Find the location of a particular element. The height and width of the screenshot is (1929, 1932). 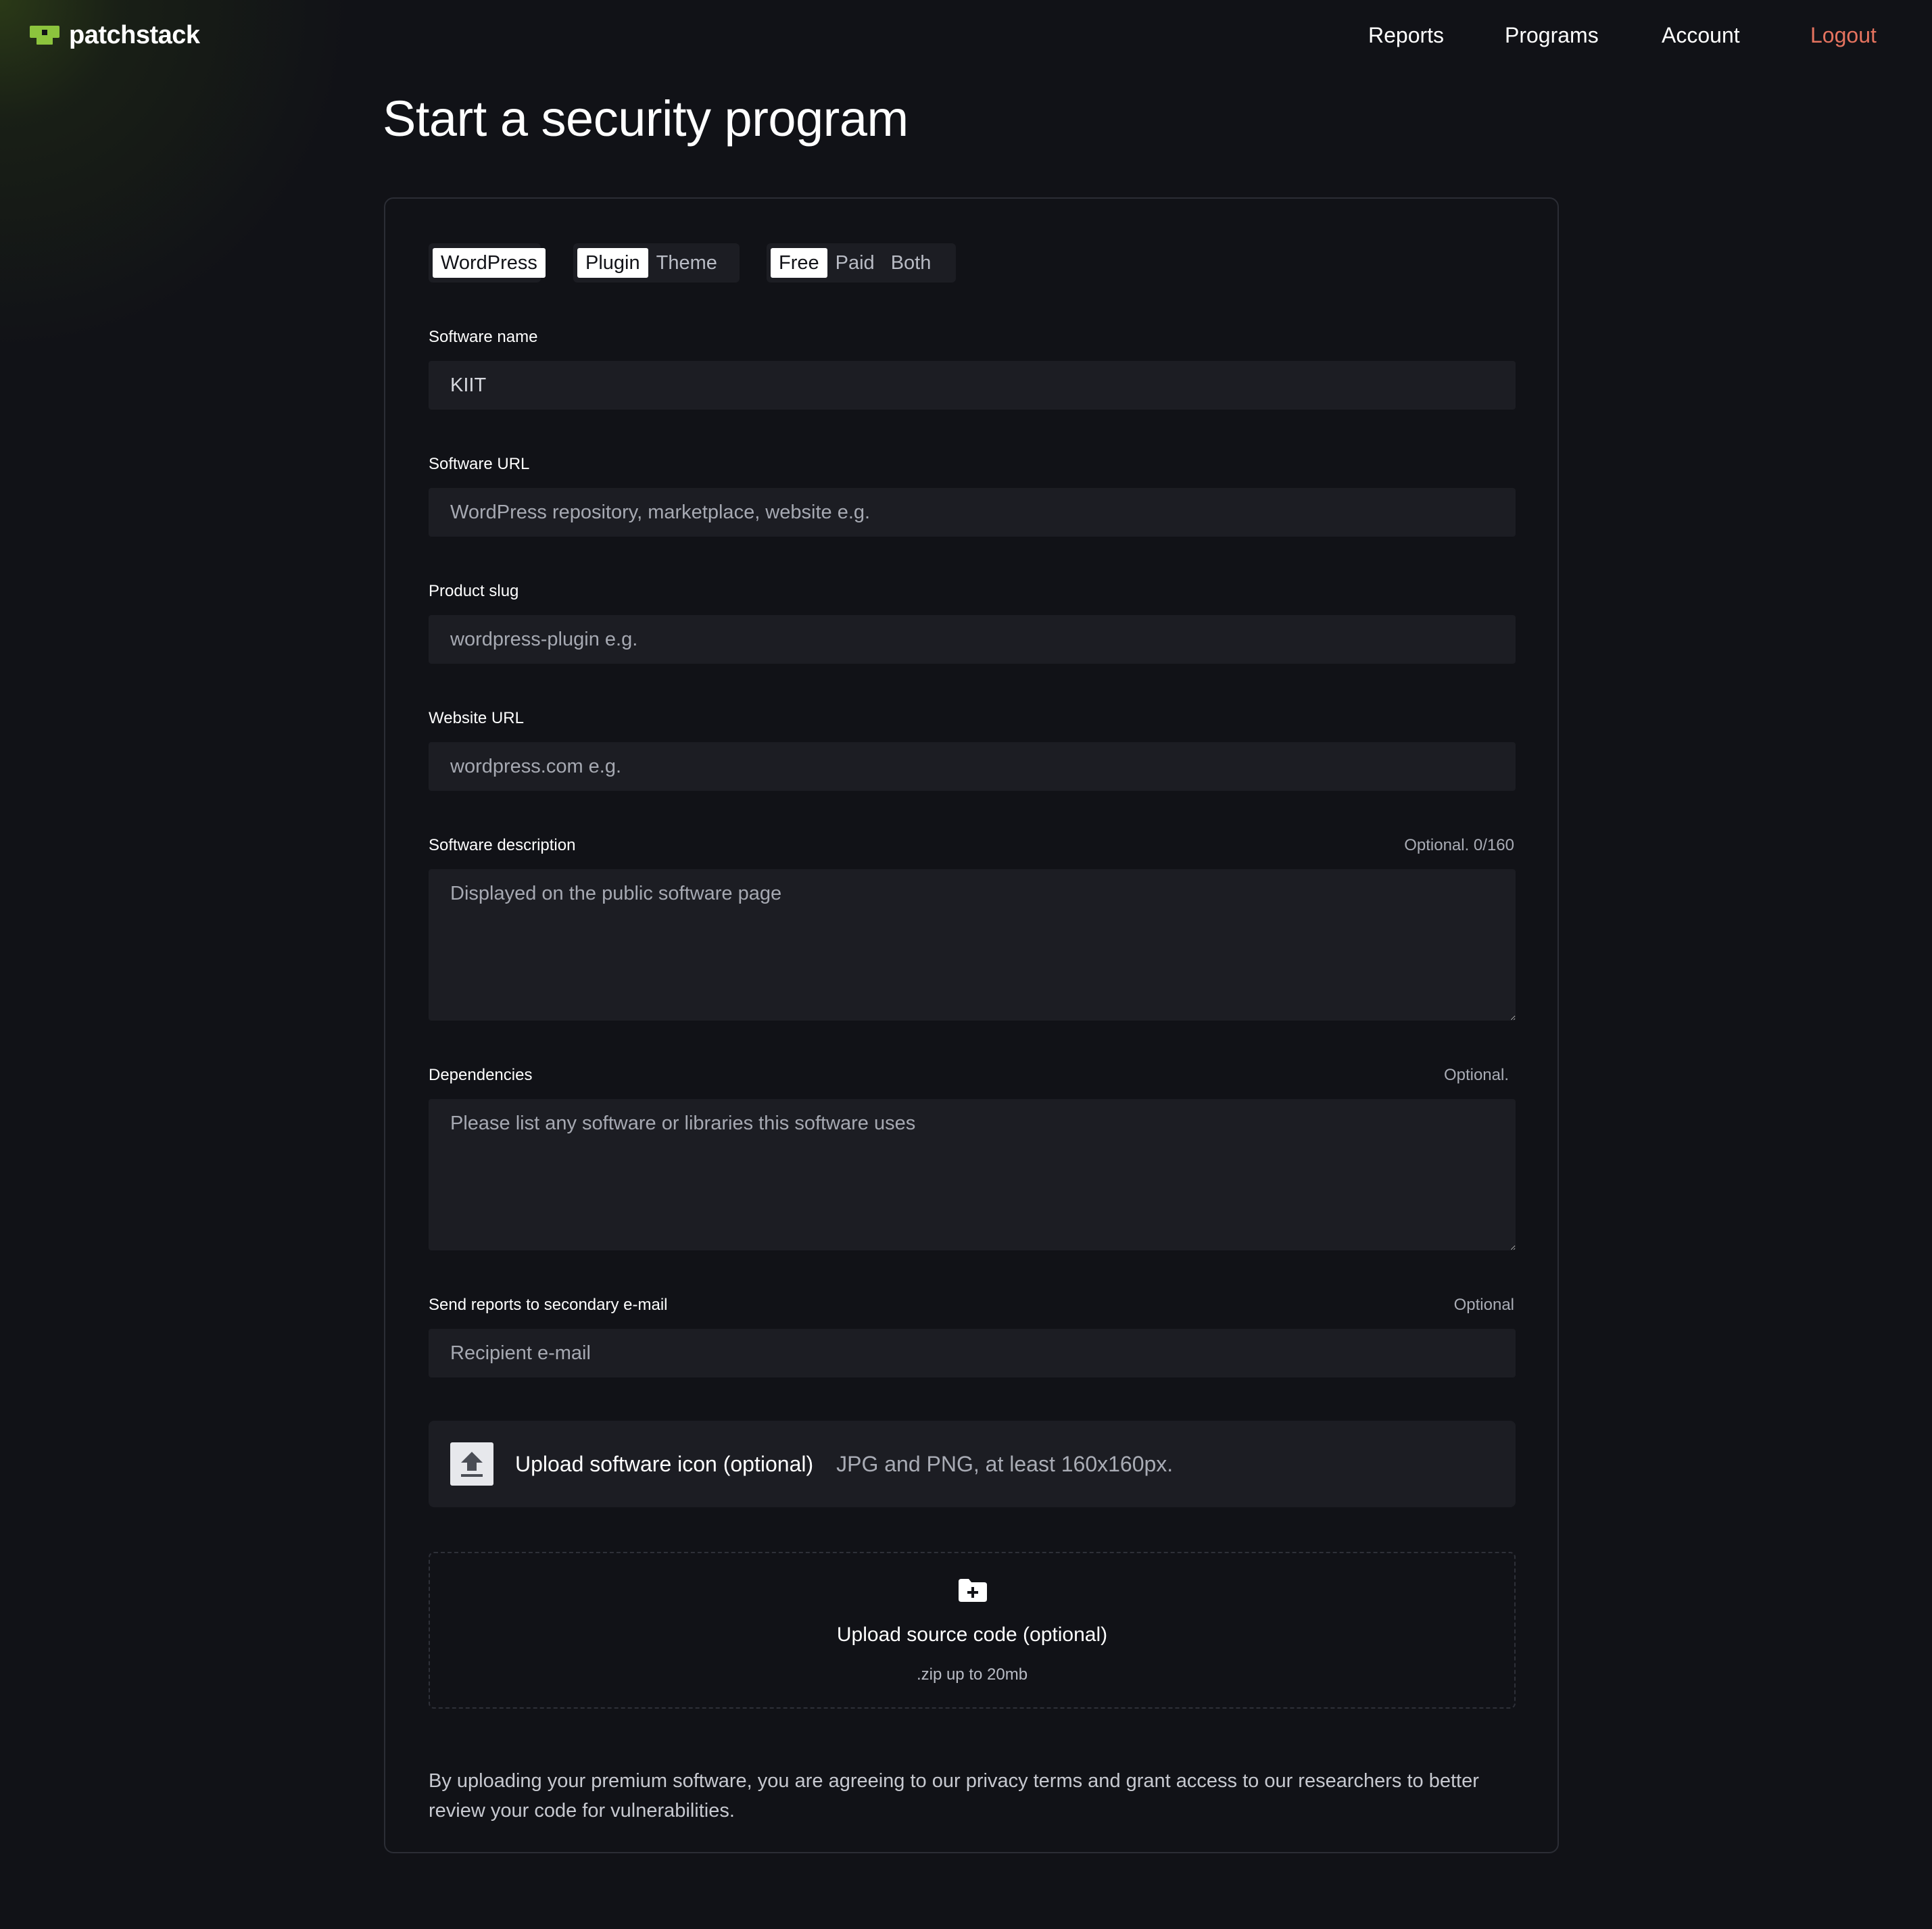

dependencies-optional-note: Optional. is located at coordinates (1476, 1075).